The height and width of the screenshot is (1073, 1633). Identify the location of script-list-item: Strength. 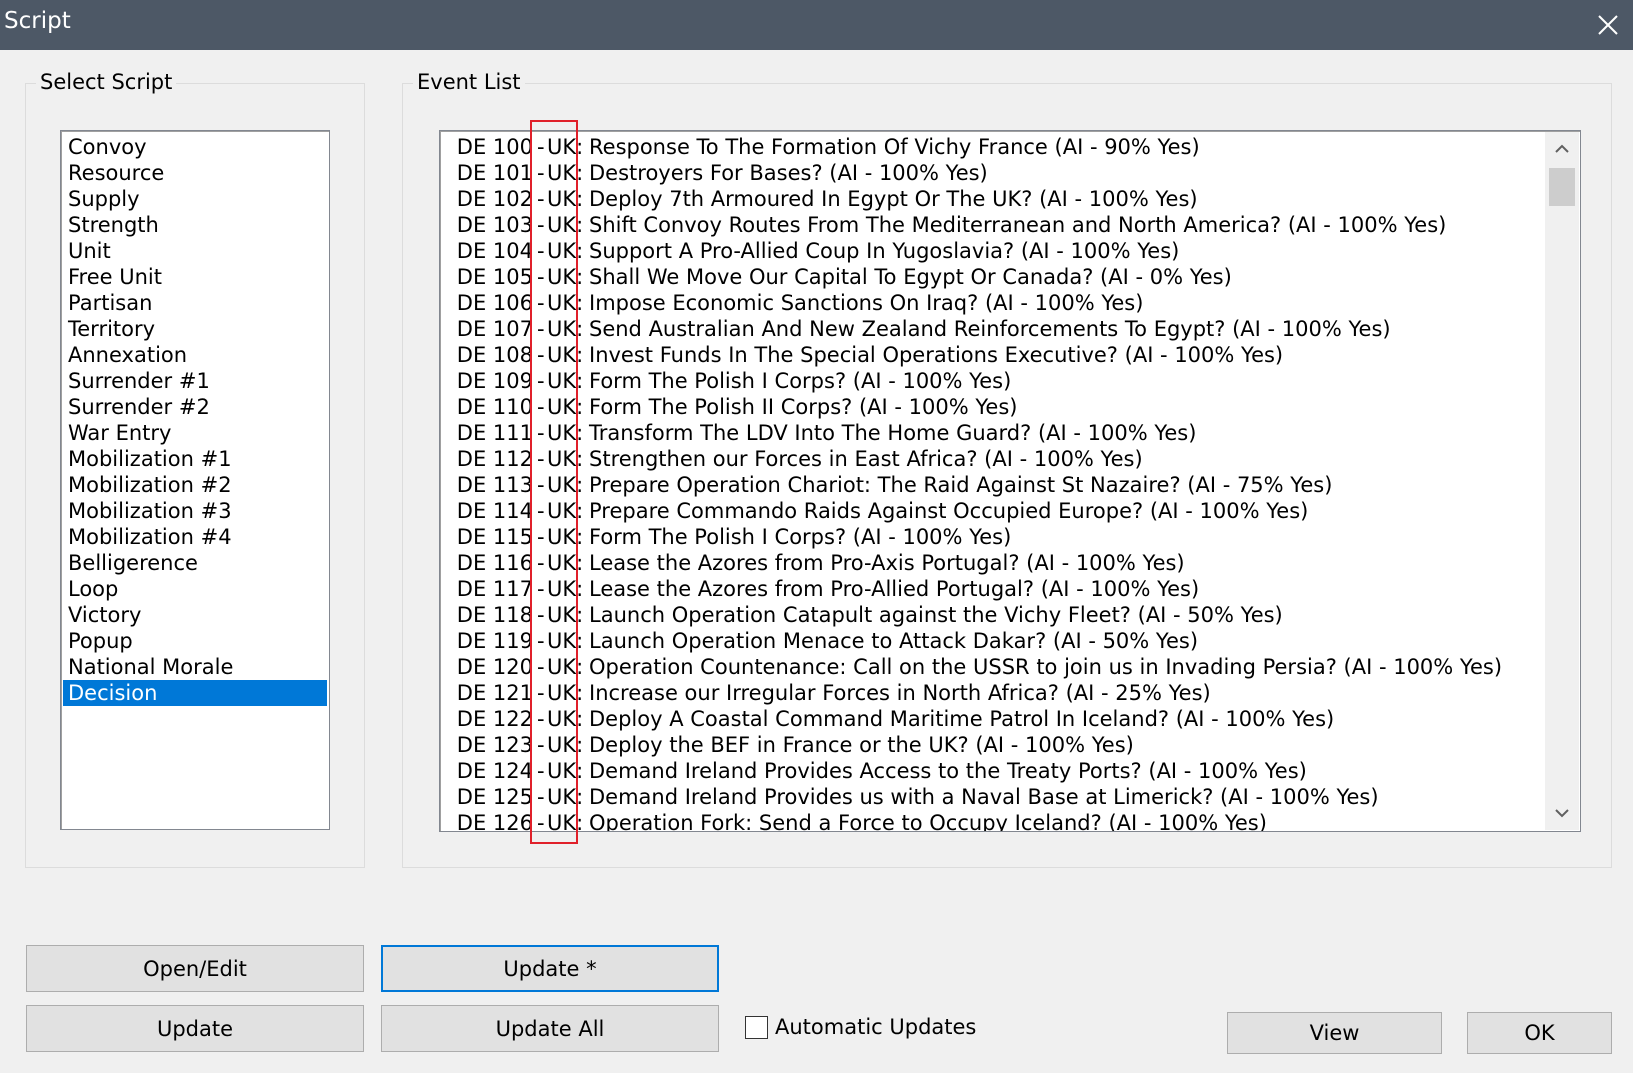
(195, 225).